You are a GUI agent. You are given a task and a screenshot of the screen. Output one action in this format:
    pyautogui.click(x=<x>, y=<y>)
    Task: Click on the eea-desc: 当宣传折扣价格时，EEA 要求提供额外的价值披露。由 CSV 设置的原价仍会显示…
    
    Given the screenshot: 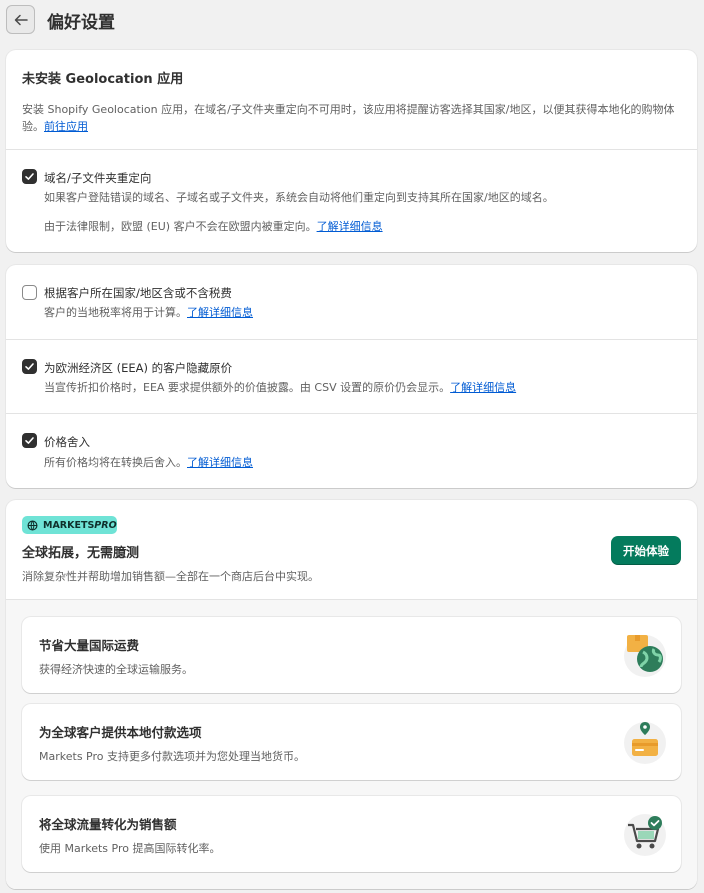 What is the action you would take?
    pyautogui.click(x=280, y=387)
    